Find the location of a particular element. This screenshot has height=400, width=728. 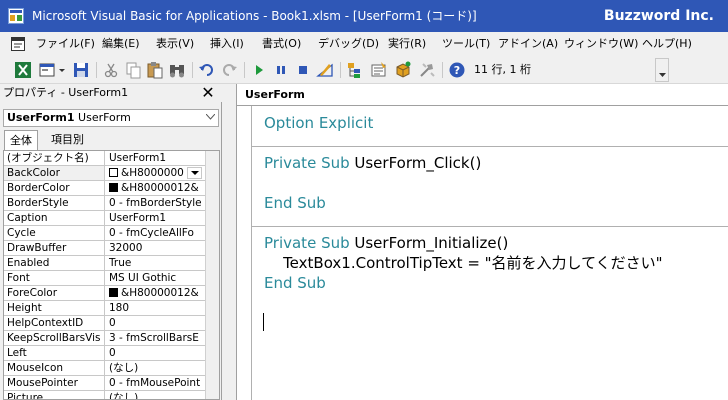

paste-icon is located at coordinates (155, 70).